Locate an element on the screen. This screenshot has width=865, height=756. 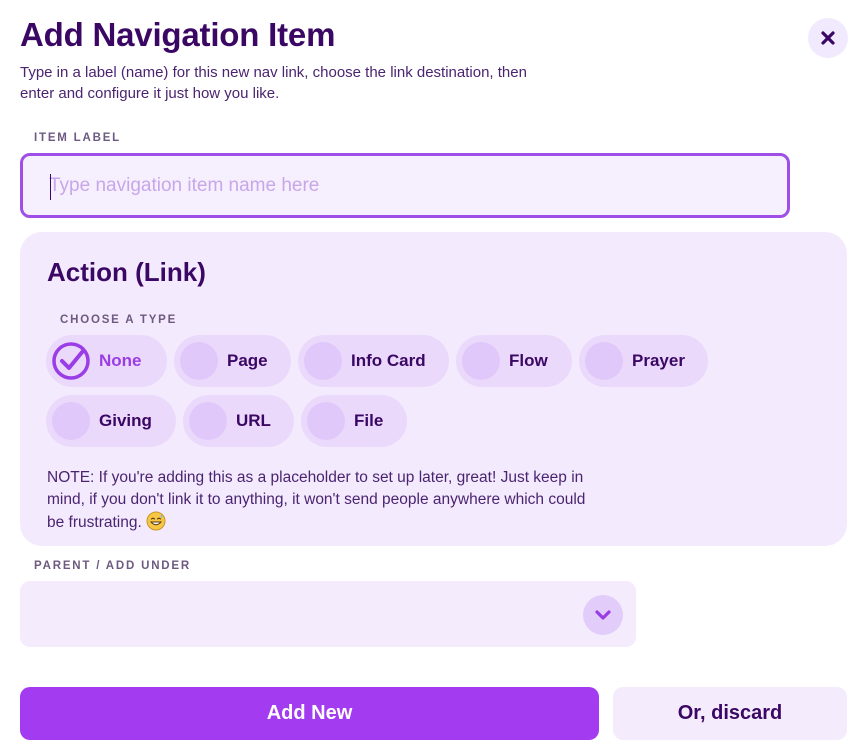
type-option-file: File is located at coordinates (354, 421).